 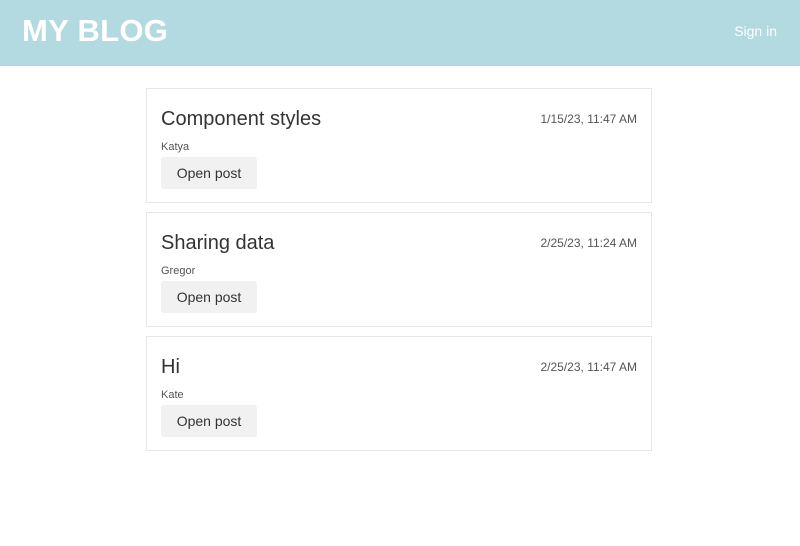 What do you see at coordinates (218, 243) in the screenshot?
I see `post-title: Sharing data` at bounding box center [218, 243].